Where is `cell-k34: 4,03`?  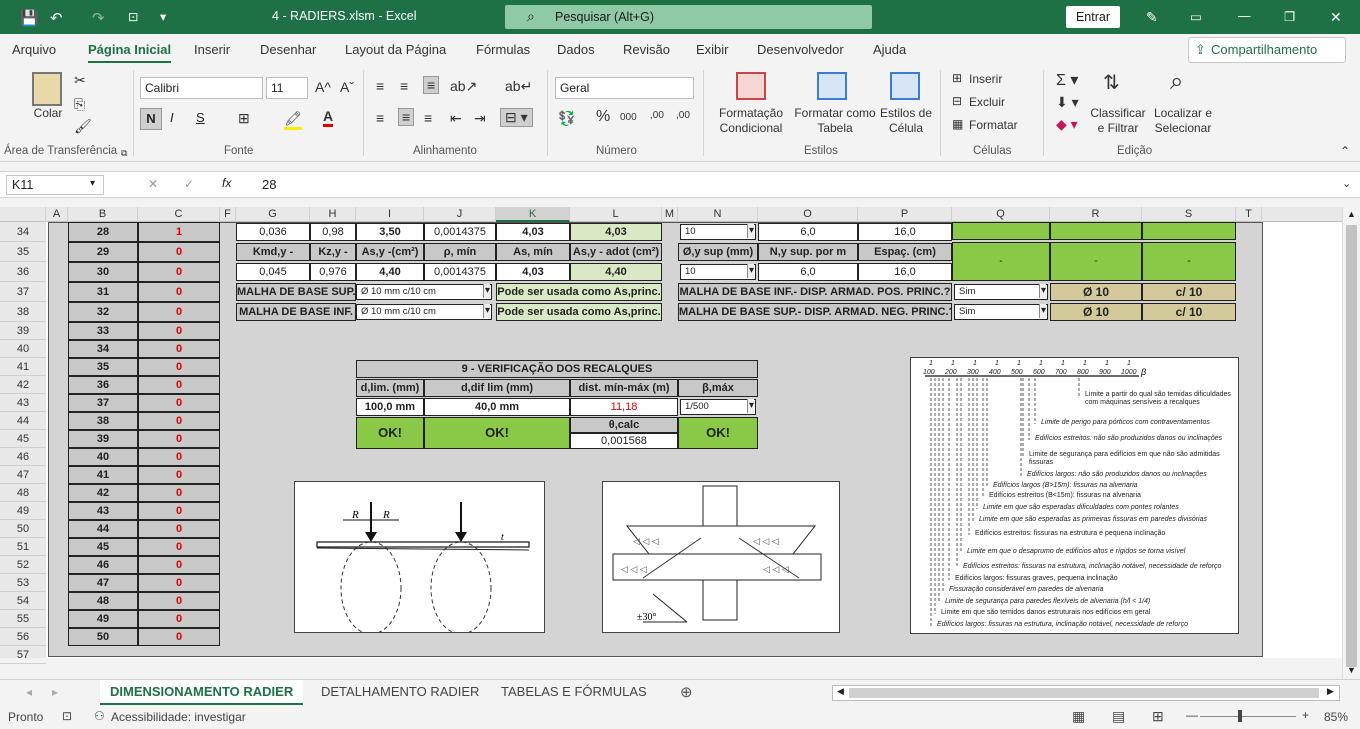 cell-k34: 4,03 is located at coordinates (533, 232).